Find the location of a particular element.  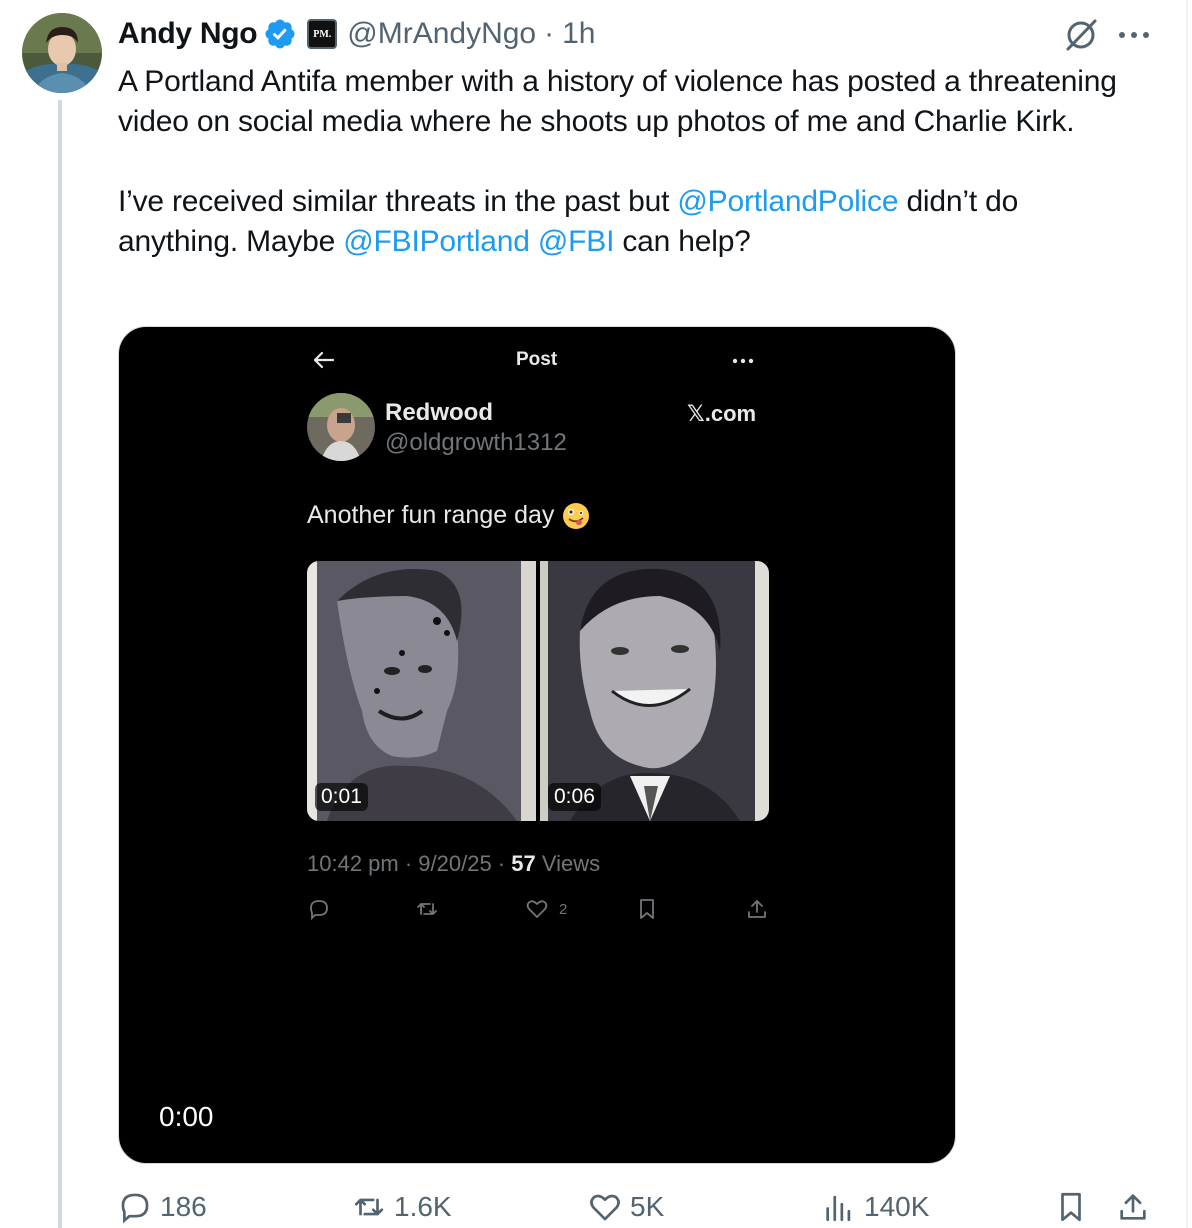

tweet-time: 1h is located at coordinates (578, 34).